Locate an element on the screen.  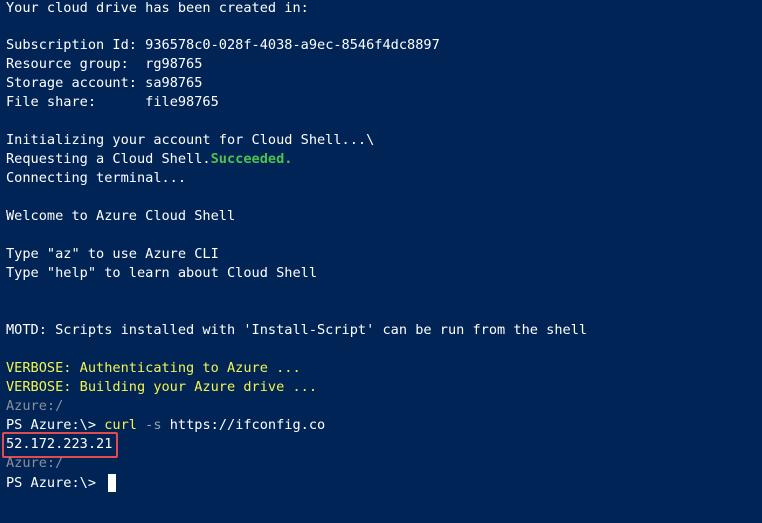
file-share-line: File share: file98765 is located at coordinates (112, 102).